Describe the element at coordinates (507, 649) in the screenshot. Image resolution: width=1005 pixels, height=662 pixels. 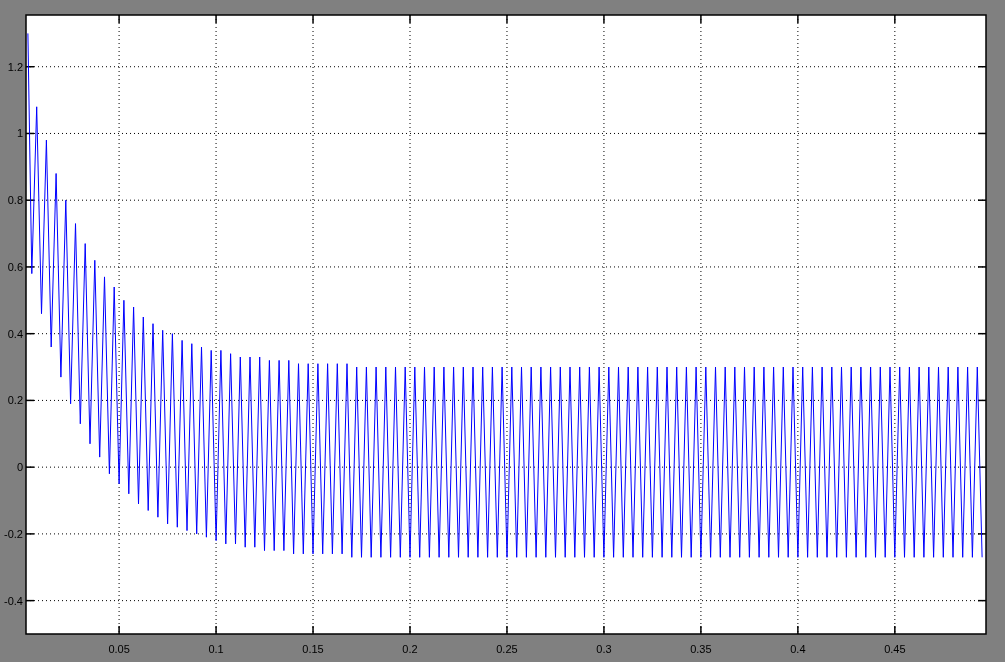
I see `x-tick-label: 0.25` at that location.